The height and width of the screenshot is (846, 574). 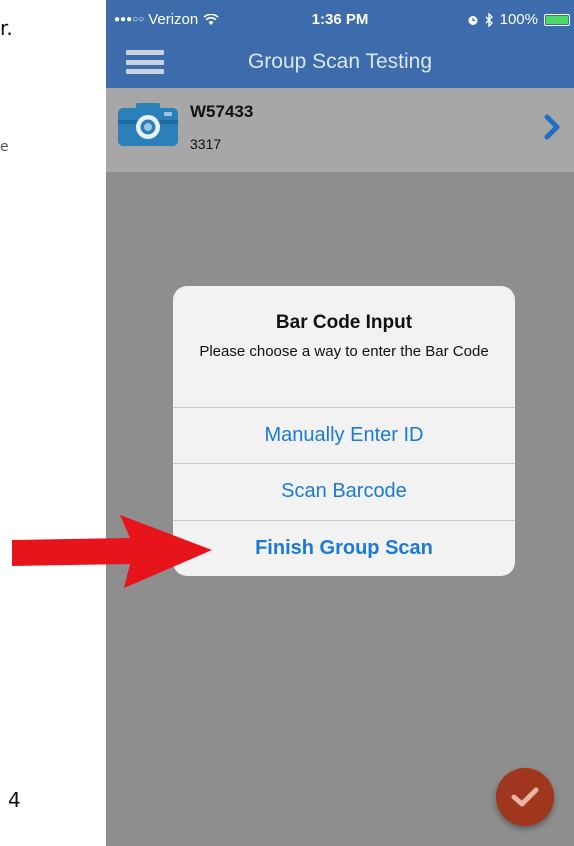 I want to click on list-item-title: W57433, so click(x=222, y=111).